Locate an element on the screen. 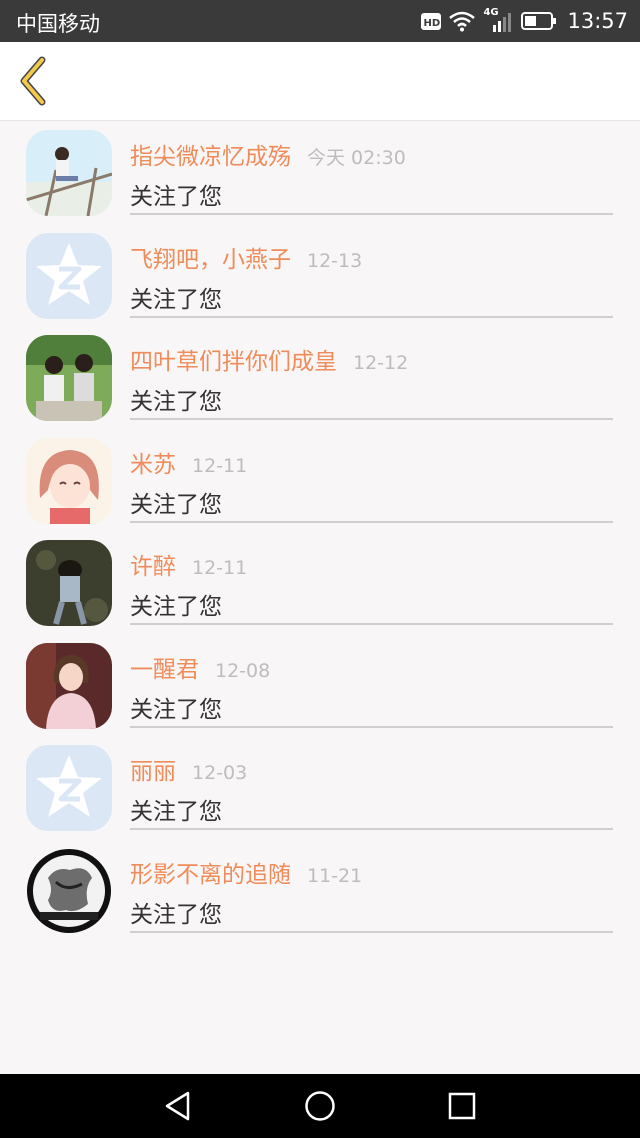  user-name: 指尖微凉忆成殇 is located at coordinates (210, 157).